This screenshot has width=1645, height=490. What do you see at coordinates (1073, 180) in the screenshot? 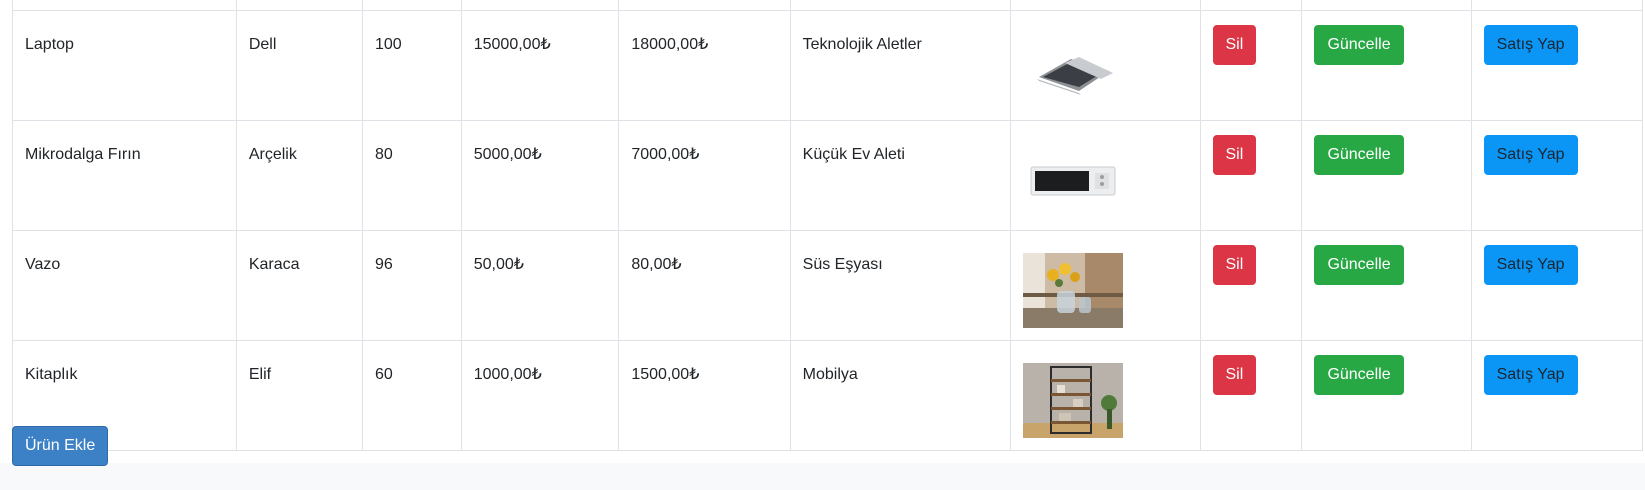
I see `microwave-image` at bounding box center [1073, 180].